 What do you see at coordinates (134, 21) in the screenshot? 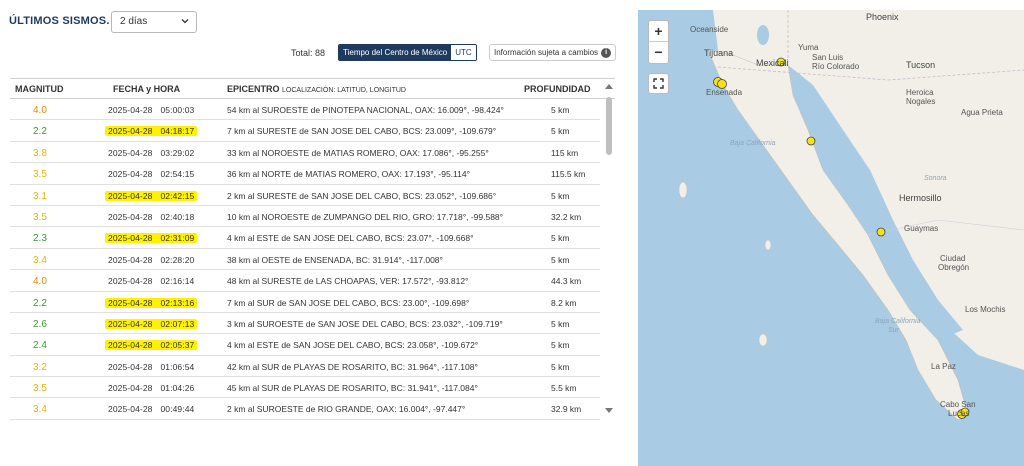
I see `period-select-value: 2 días` at bounding box center [134, 21].